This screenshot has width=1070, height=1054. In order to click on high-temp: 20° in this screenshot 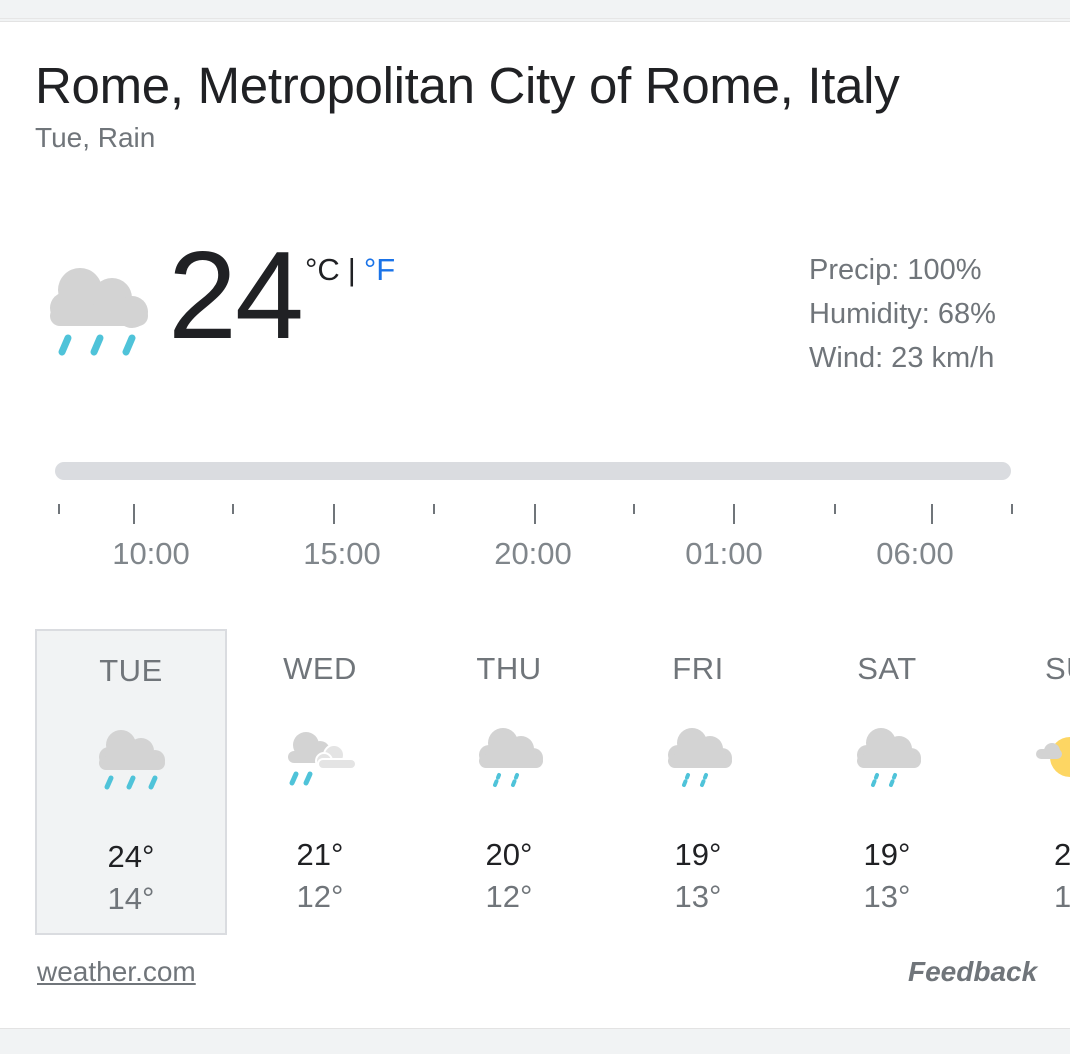, I will do `click(509, 854)`.